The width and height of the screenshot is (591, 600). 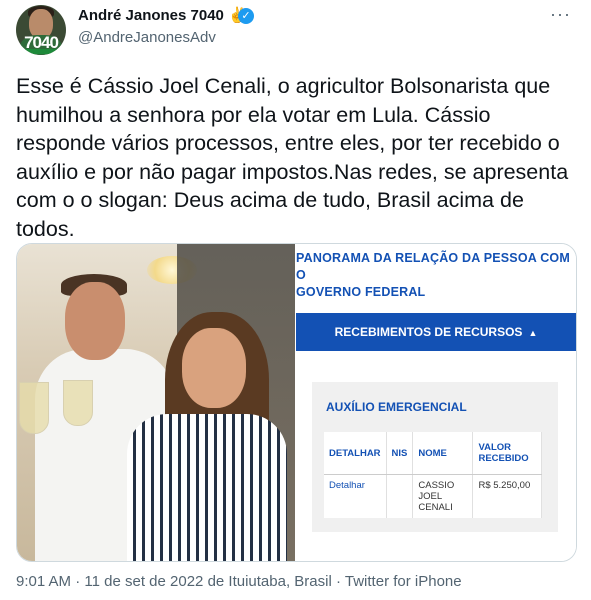 I want to click on value-cell: R$ 5.250,00, so click(x=507, y=496).